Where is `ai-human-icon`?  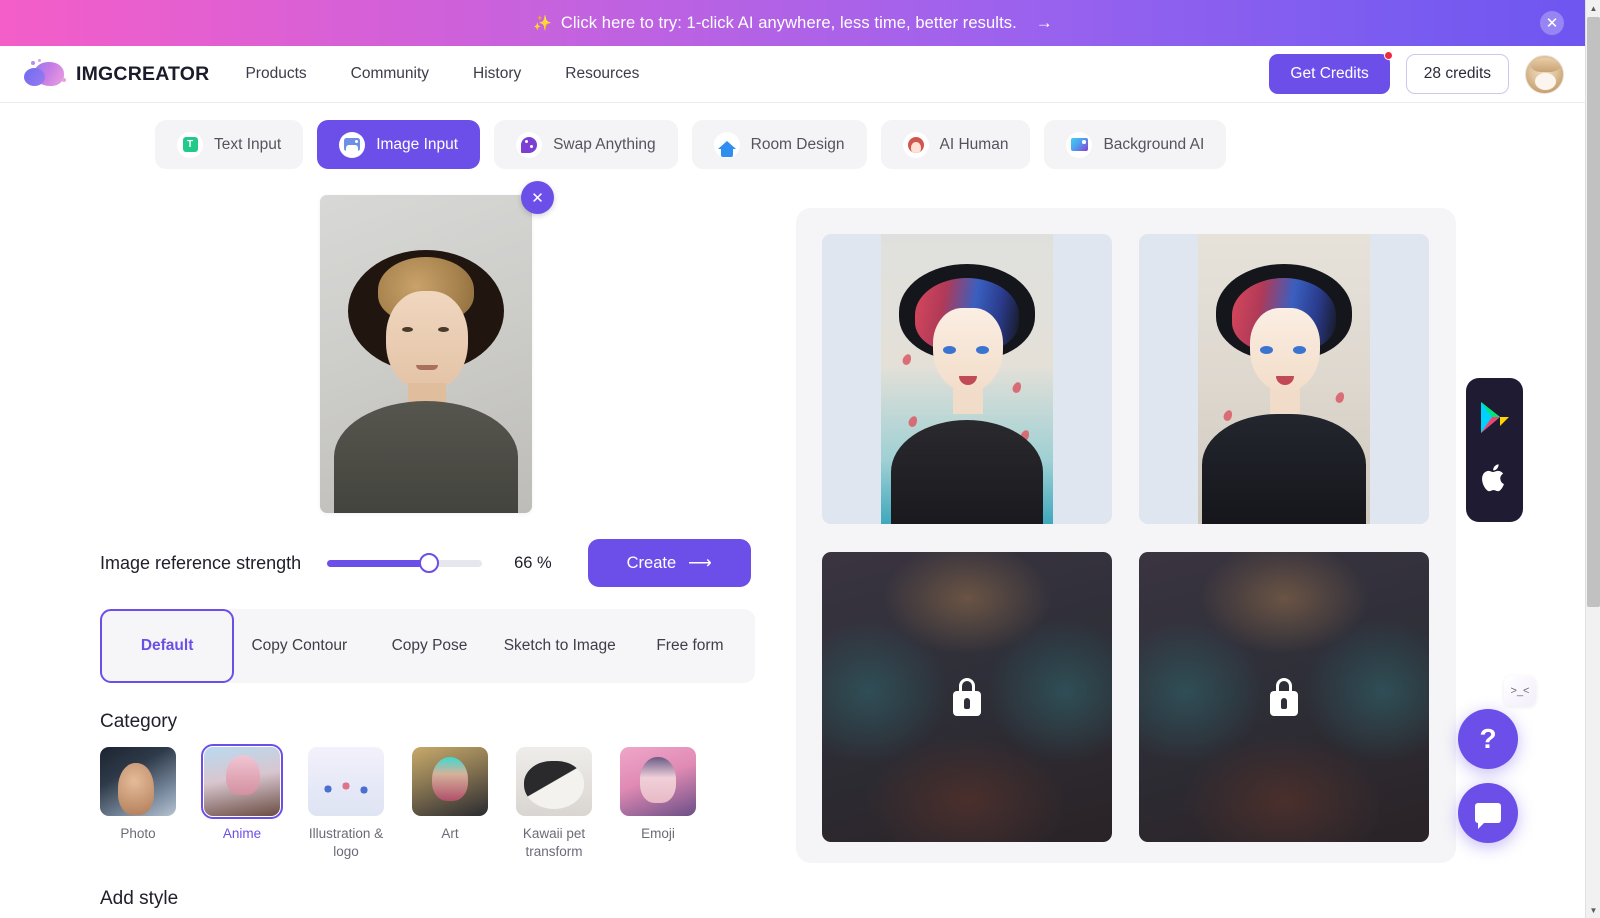 ai-human-icon is located at coordinates (915, 144).